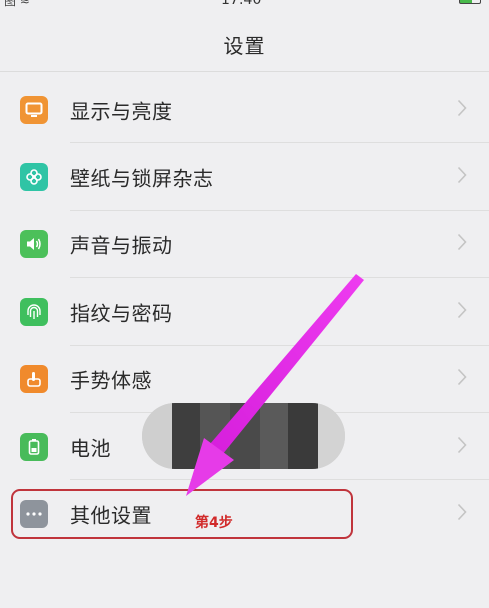 This screenshot has width=489, height=608. Describe the element at coordinates (244, 71) in the screenshot. I see `header-divider` at that location.